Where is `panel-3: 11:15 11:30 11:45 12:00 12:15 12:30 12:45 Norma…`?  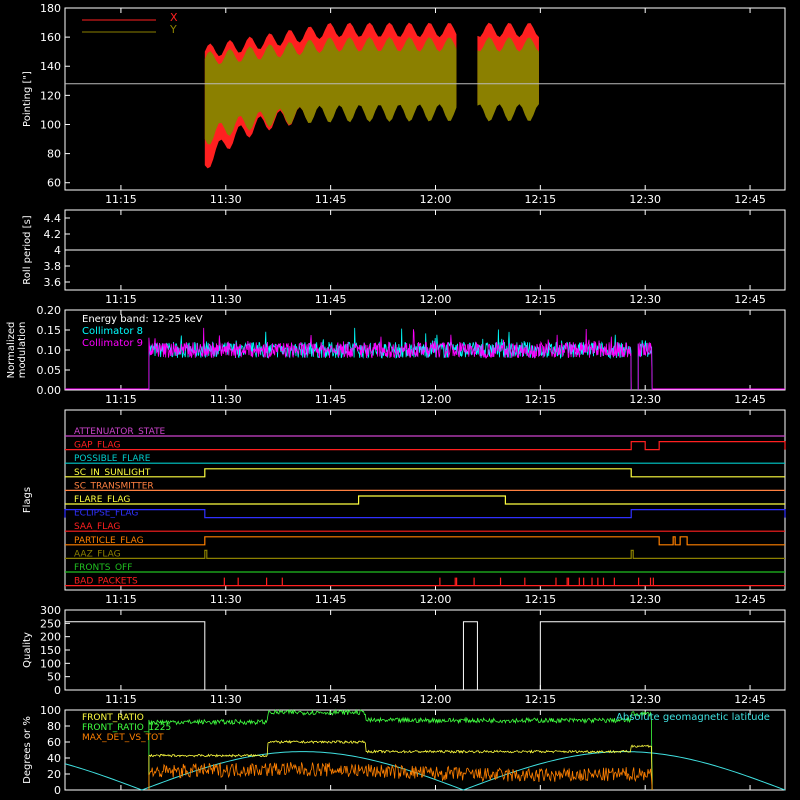 panel-3: 11:15 11:30 11:45 12:00 12:15 12:30 12:45 Norma… is located at coordinates (396, 355).